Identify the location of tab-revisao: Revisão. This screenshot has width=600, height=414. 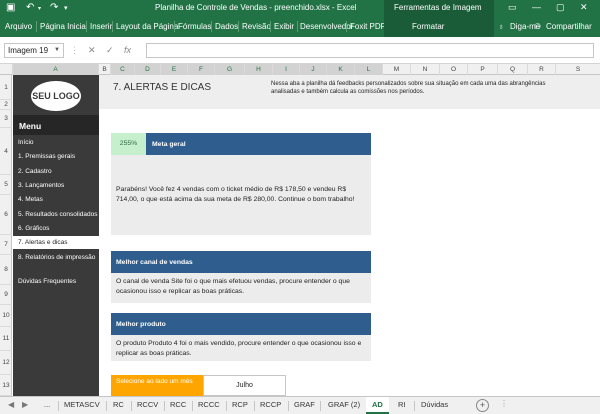
(256, 26).